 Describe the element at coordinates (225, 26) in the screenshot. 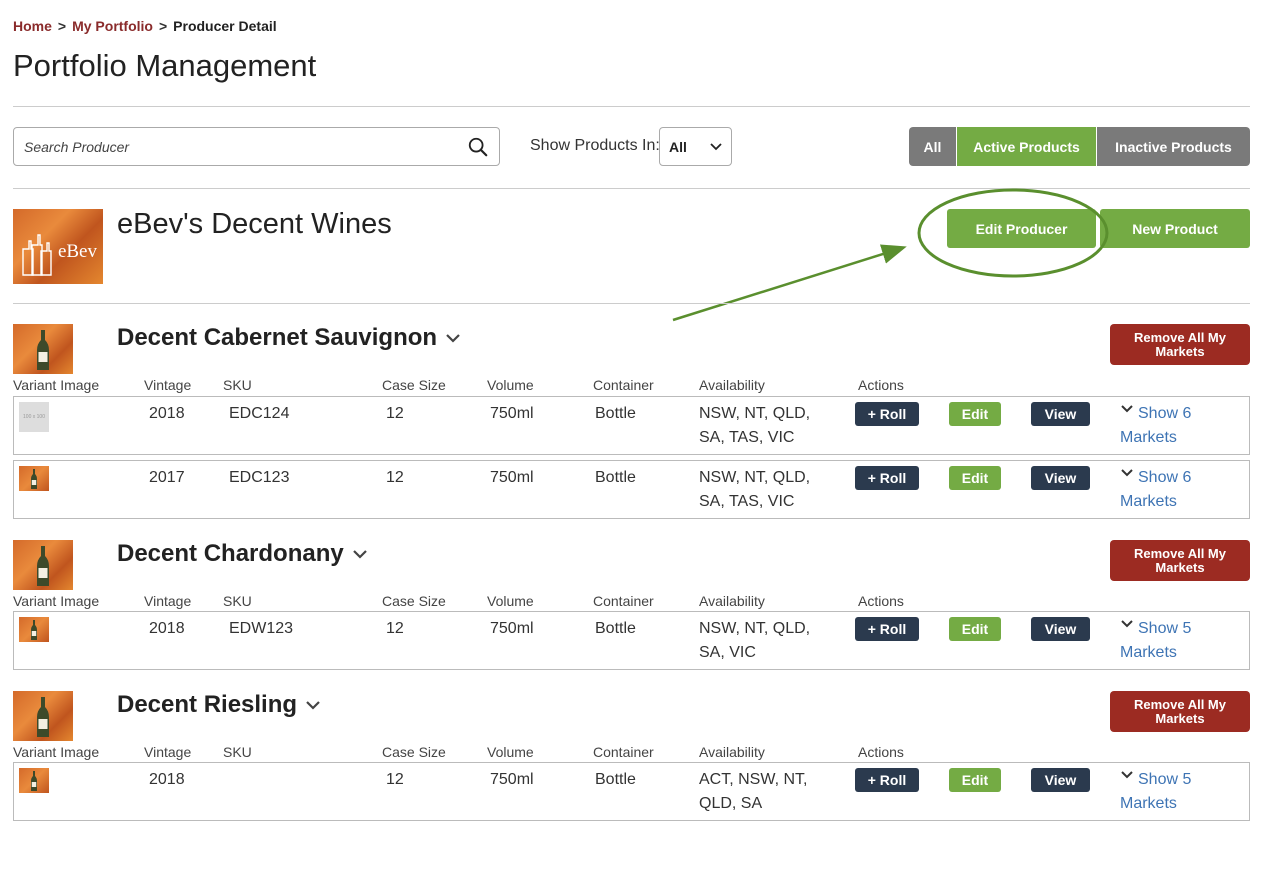

I see `breadcrumb-current: Producer Detail` at that location.